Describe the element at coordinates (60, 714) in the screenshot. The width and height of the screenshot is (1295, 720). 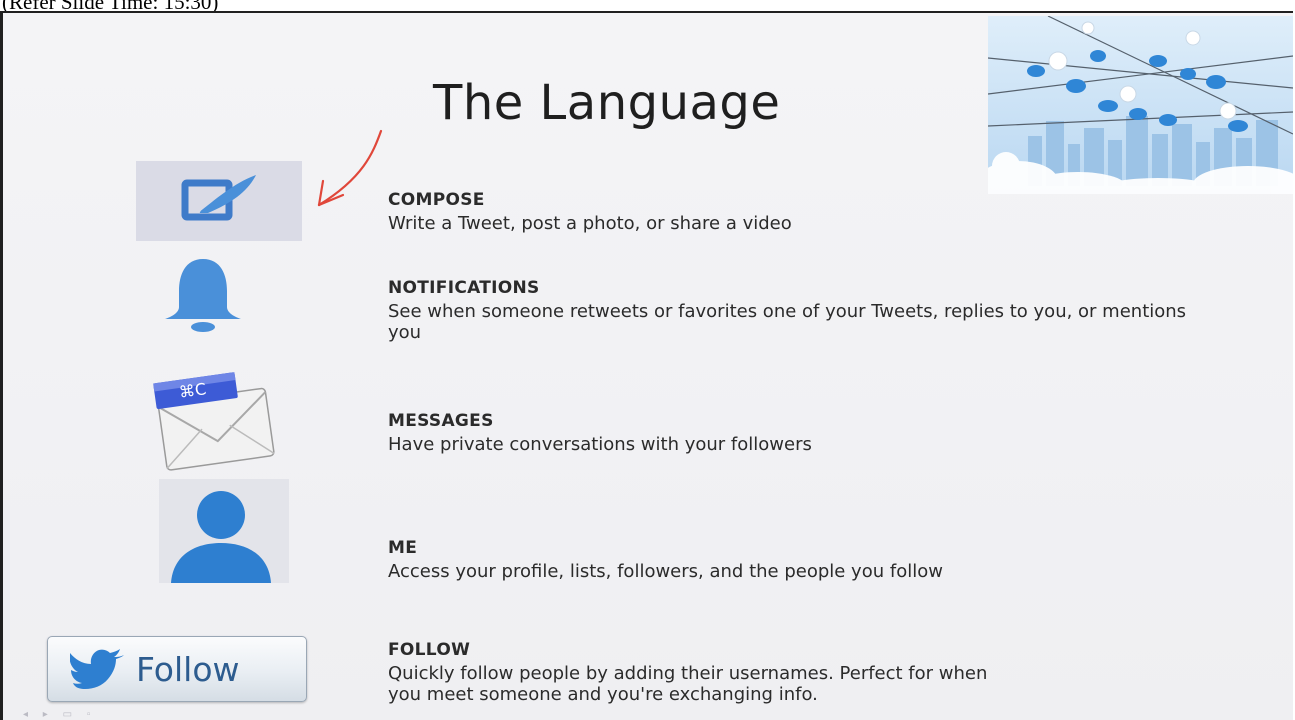
I see `slide-controls-decoration: ◂ ▸ ▭ ▫` at that location.